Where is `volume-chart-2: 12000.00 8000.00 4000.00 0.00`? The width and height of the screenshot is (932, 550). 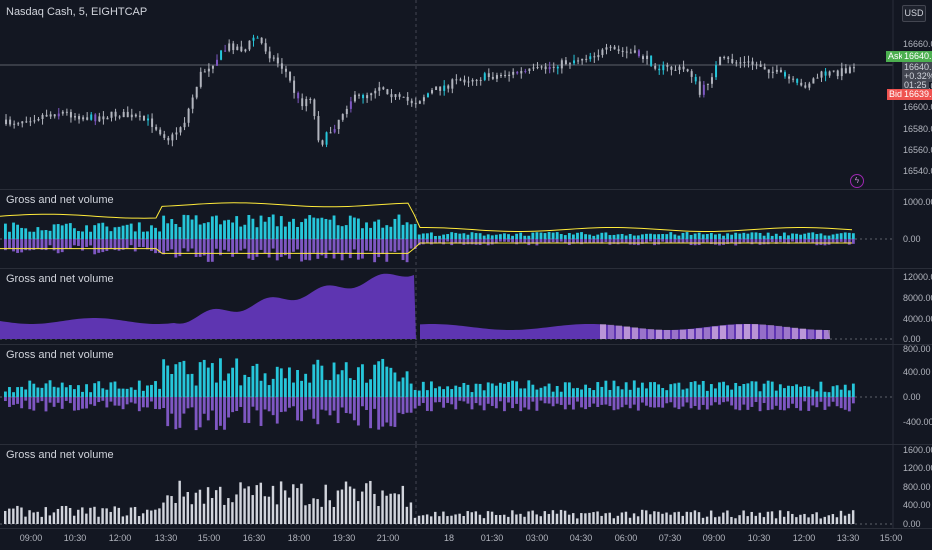 volume-chart-2: 12000.00 8000.00 4000.00 0.00 is located at coordinates (466, 306).